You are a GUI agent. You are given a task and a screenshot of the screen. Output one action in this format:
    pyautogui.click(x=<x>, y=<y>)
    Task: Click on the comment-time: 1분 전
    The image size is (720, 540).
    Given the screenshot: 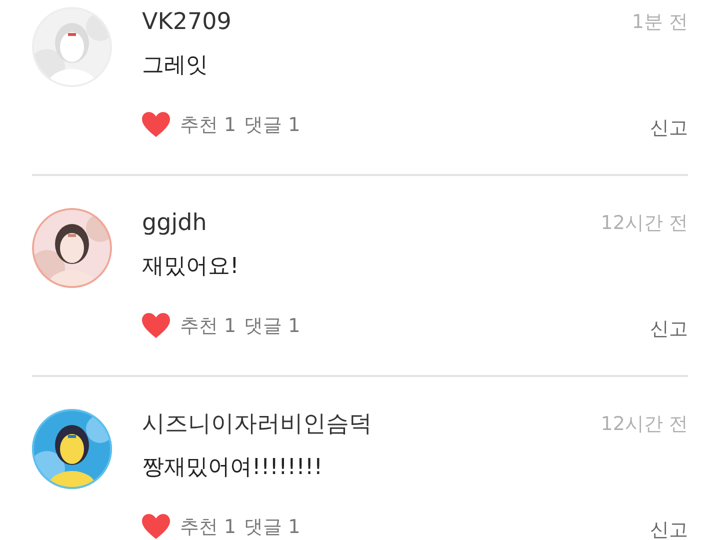 What is the action you would take?
    pyautogui.click(x=660, y=22)
    